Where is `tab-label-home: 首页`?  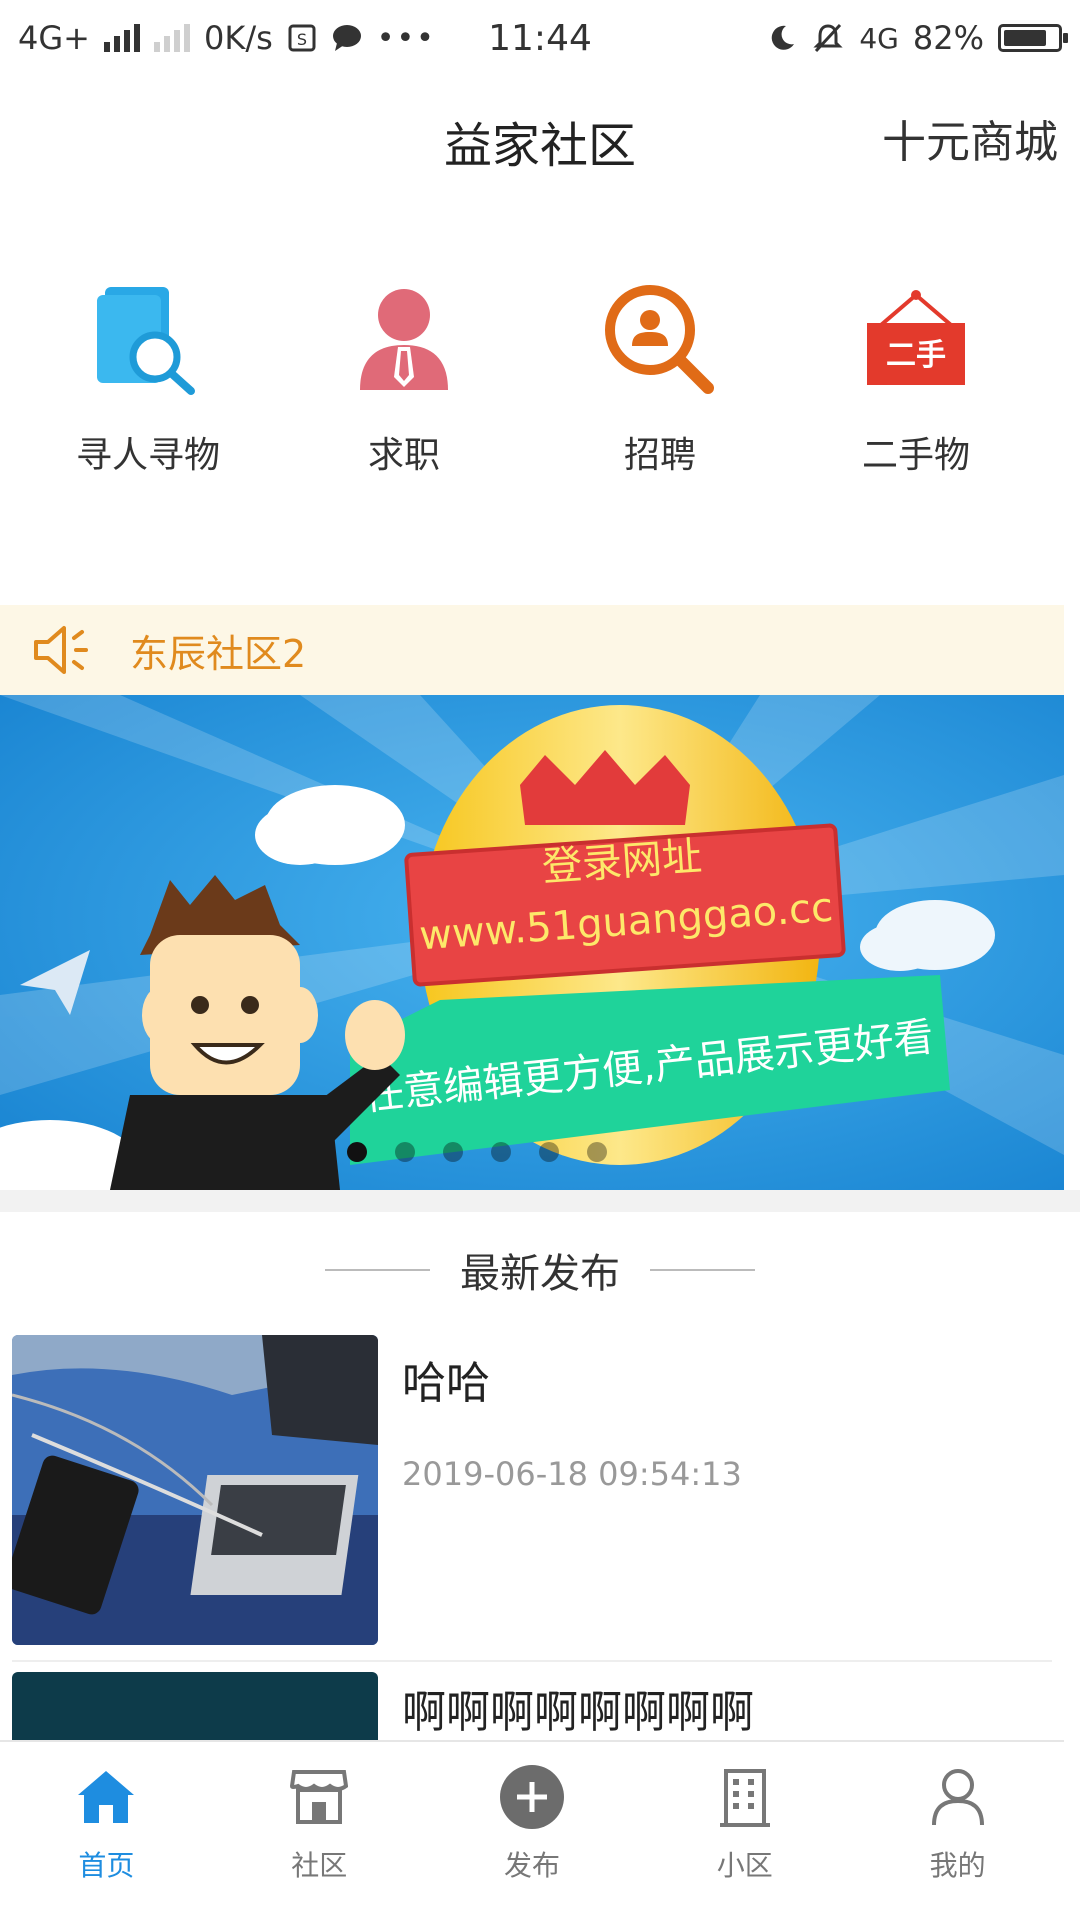 tab-label-home: 首页 is located at coordinates (106, 1865).